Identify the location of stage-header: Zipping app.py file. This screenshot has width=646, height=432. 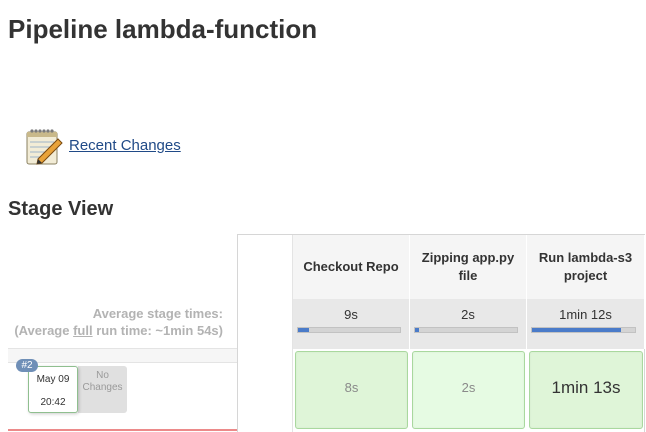
(468, 267).